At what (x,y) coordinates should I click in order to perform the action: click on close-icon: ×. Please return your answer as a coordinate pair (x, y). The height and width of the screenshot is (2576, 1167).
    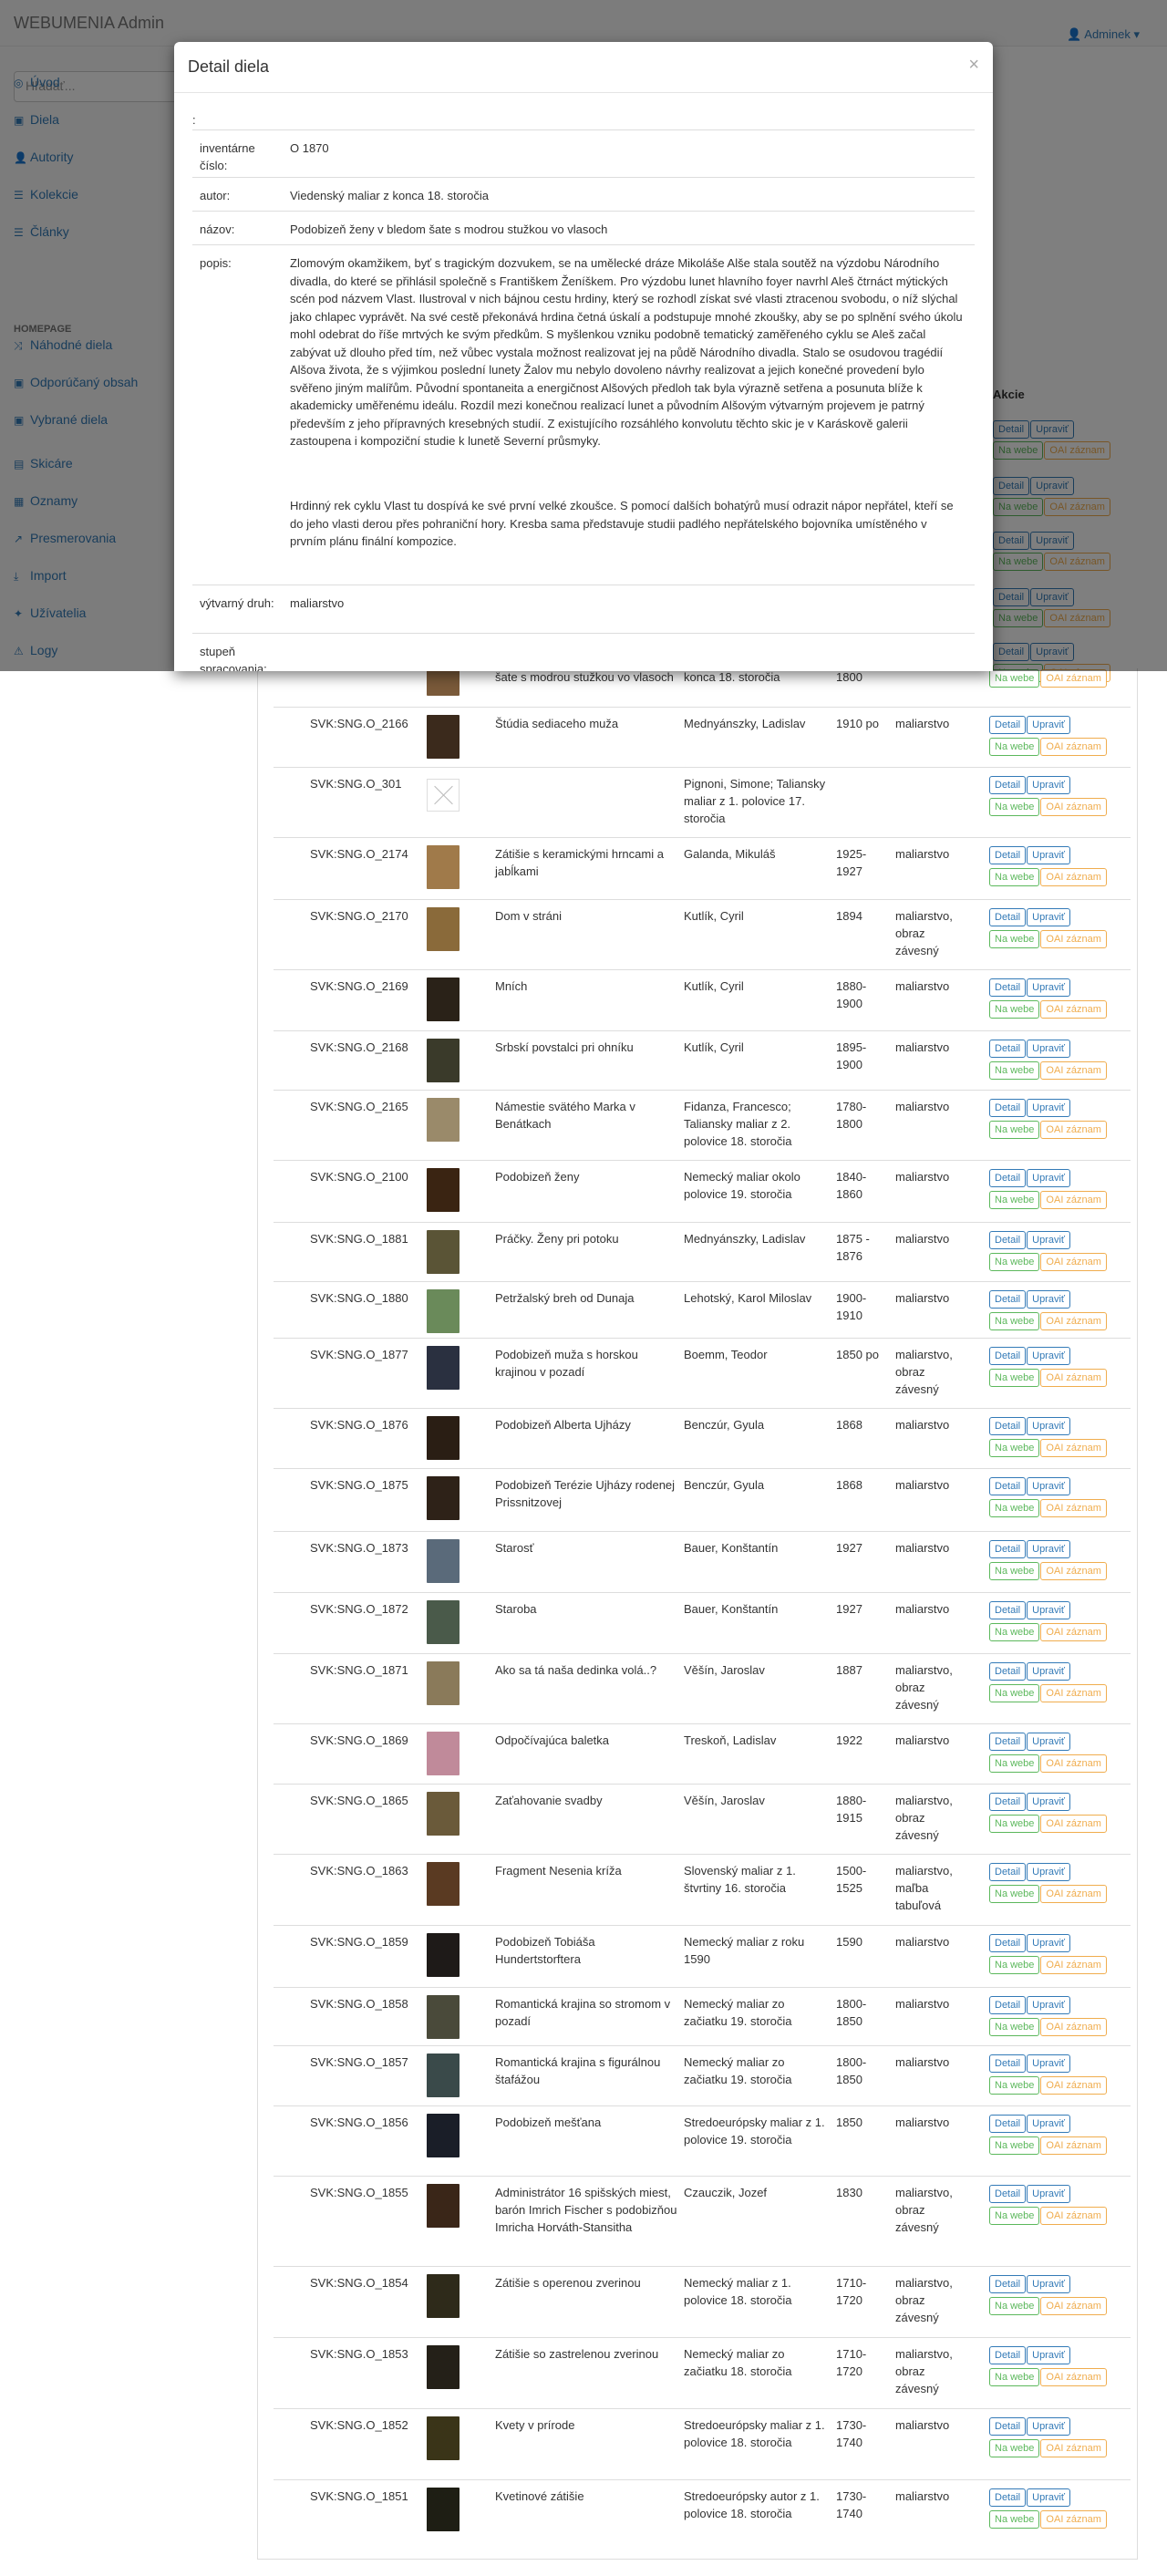
    Looking at the image, I should click on (974, 65).